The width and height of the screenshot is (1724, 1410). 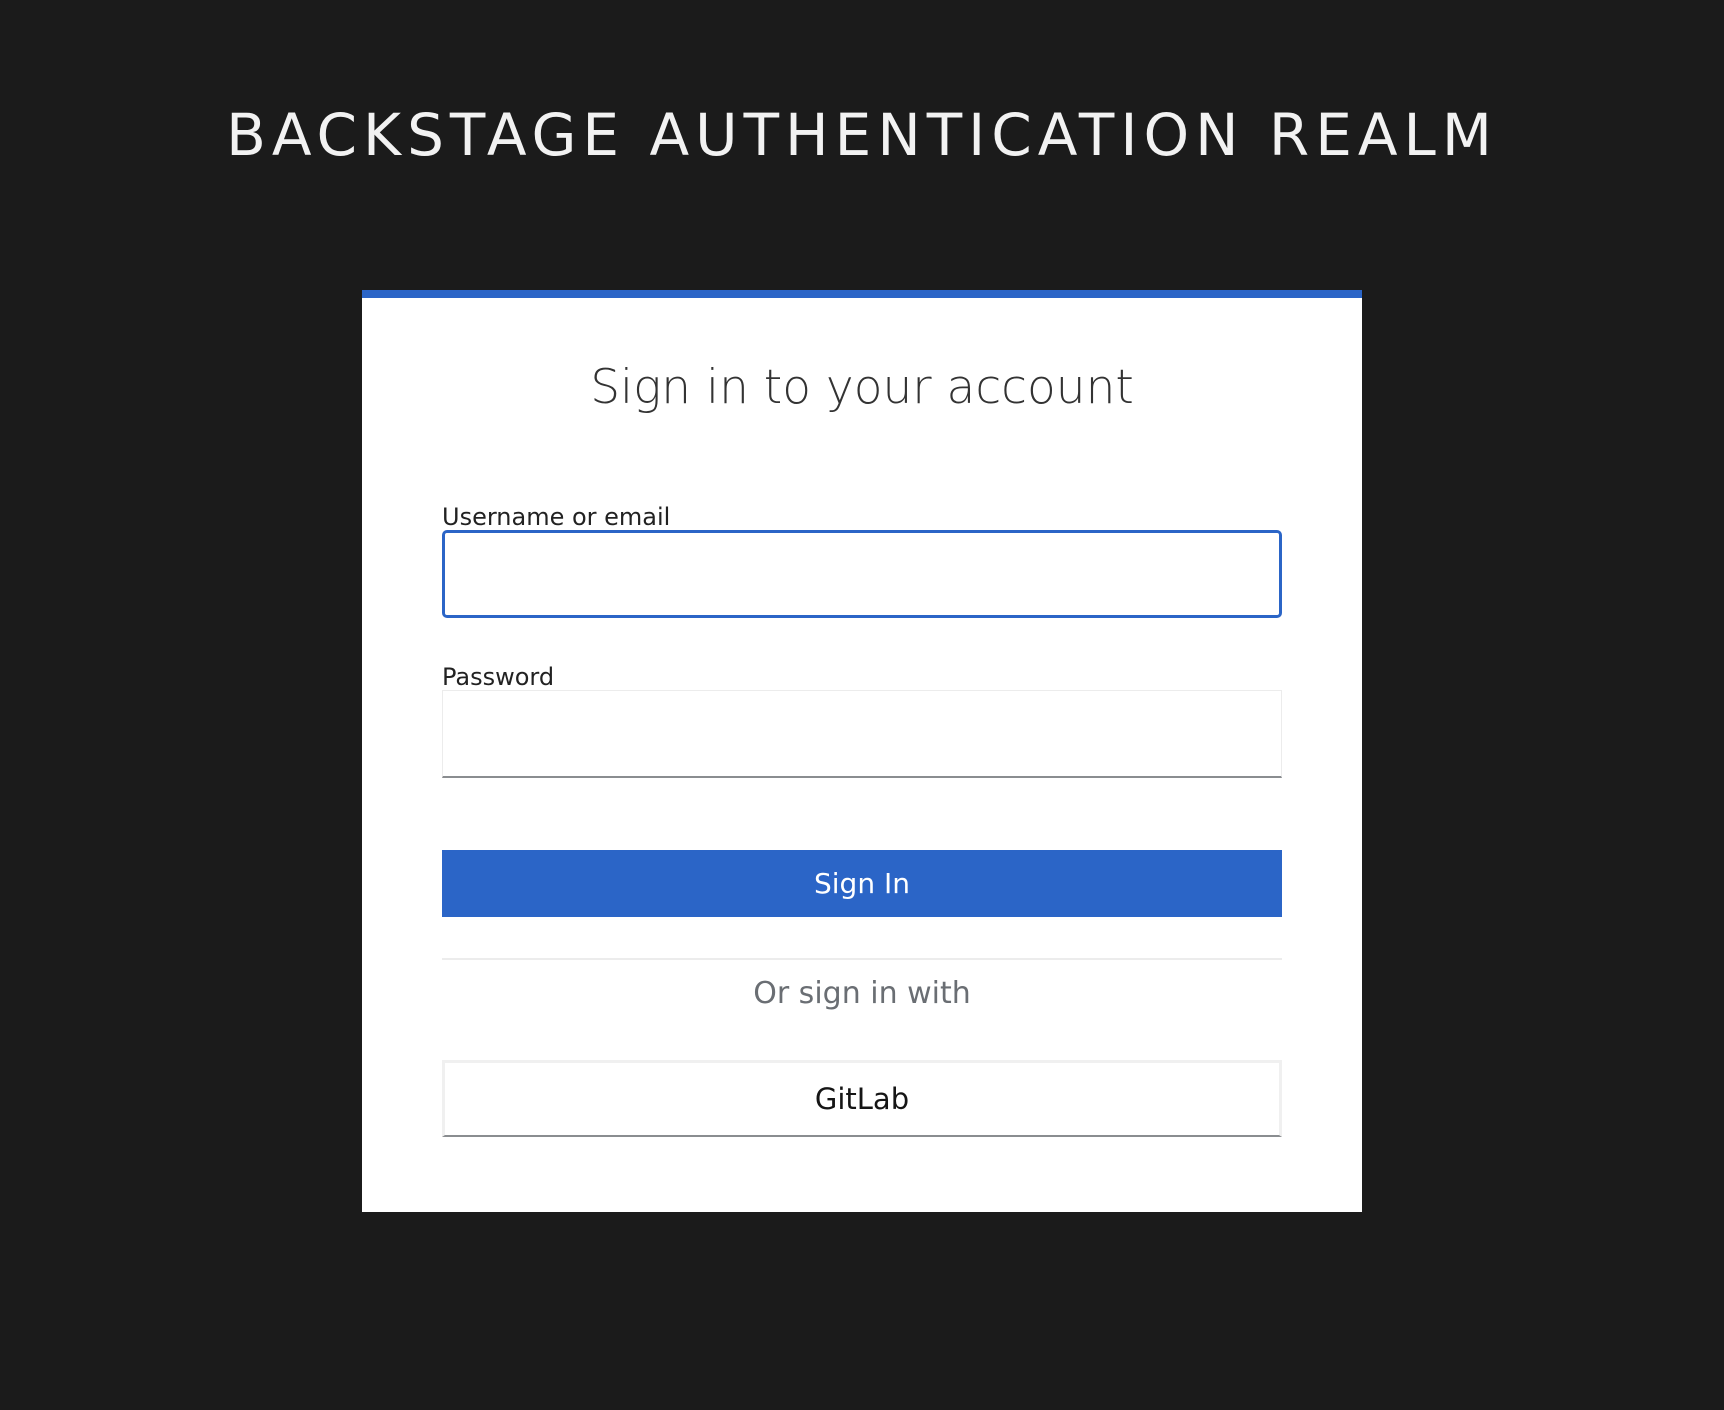 What do you see at coordinates (862, 883) in the screenshot?
I see `sign-in-button: Sign In` at bounding box center [862, 883].